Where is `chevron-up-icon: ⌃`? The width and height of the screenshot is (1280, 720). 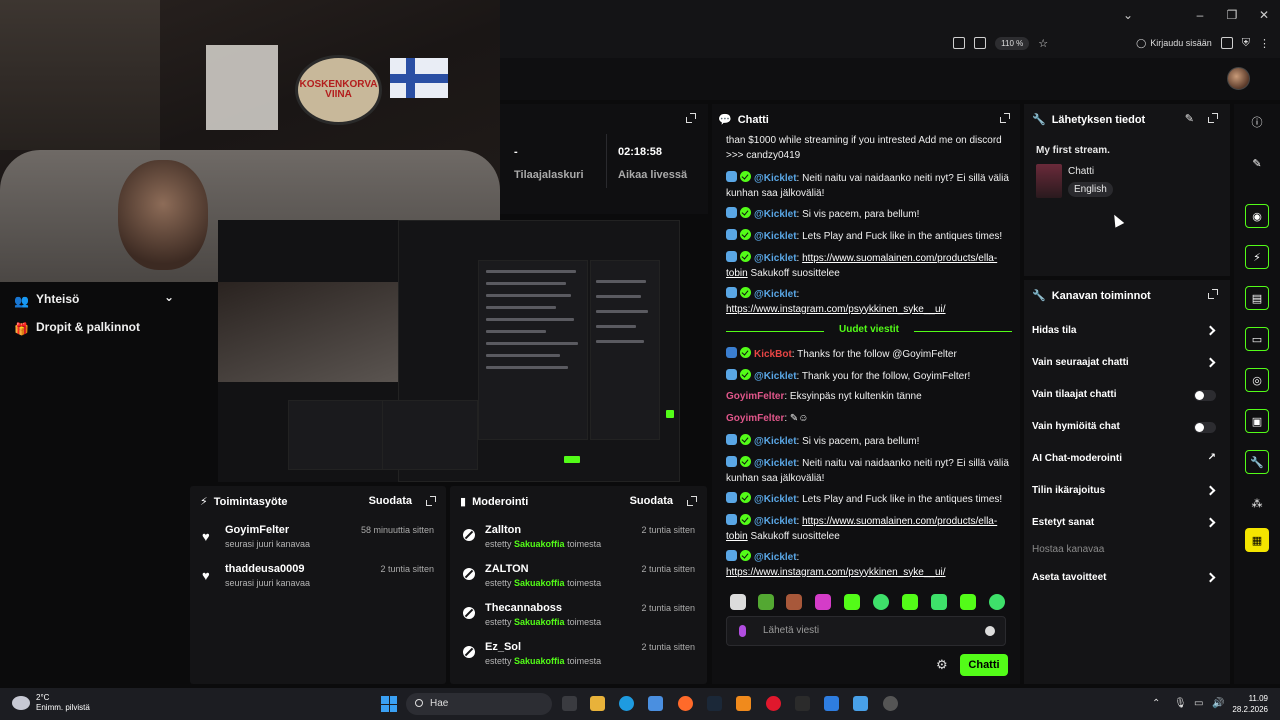 chevron-up-icon: ⌃ is located at coordinates (1156, 703).